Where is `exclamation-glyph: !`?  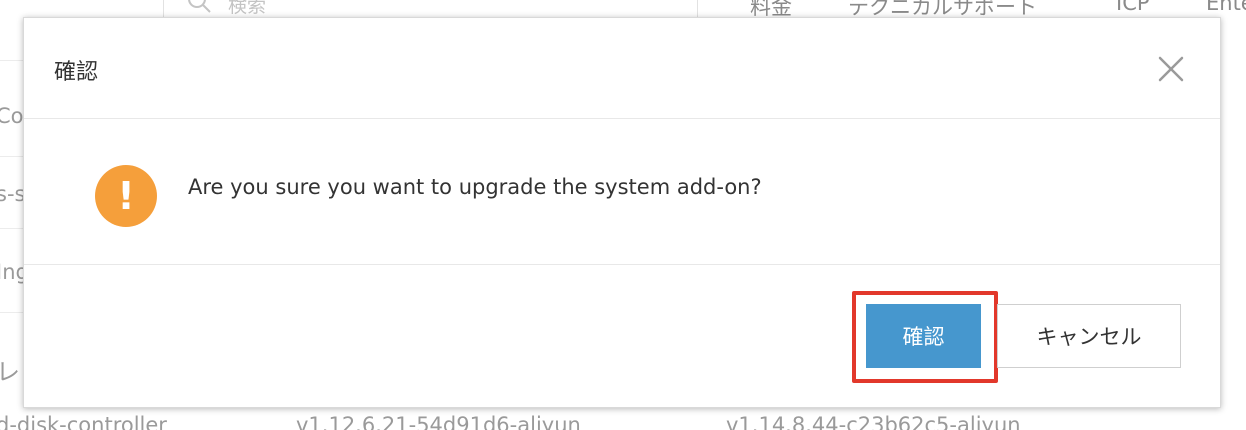
exclamation-glyph: ! is located at coordinates (126, 196).